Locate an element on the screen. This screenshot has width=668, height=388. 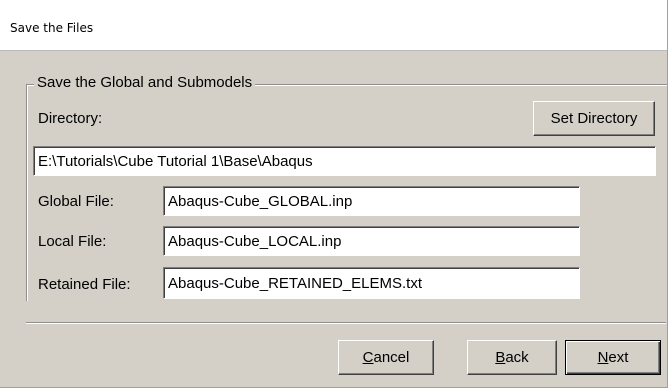
directory-label: Directory: is located at coordinates (70, 118).